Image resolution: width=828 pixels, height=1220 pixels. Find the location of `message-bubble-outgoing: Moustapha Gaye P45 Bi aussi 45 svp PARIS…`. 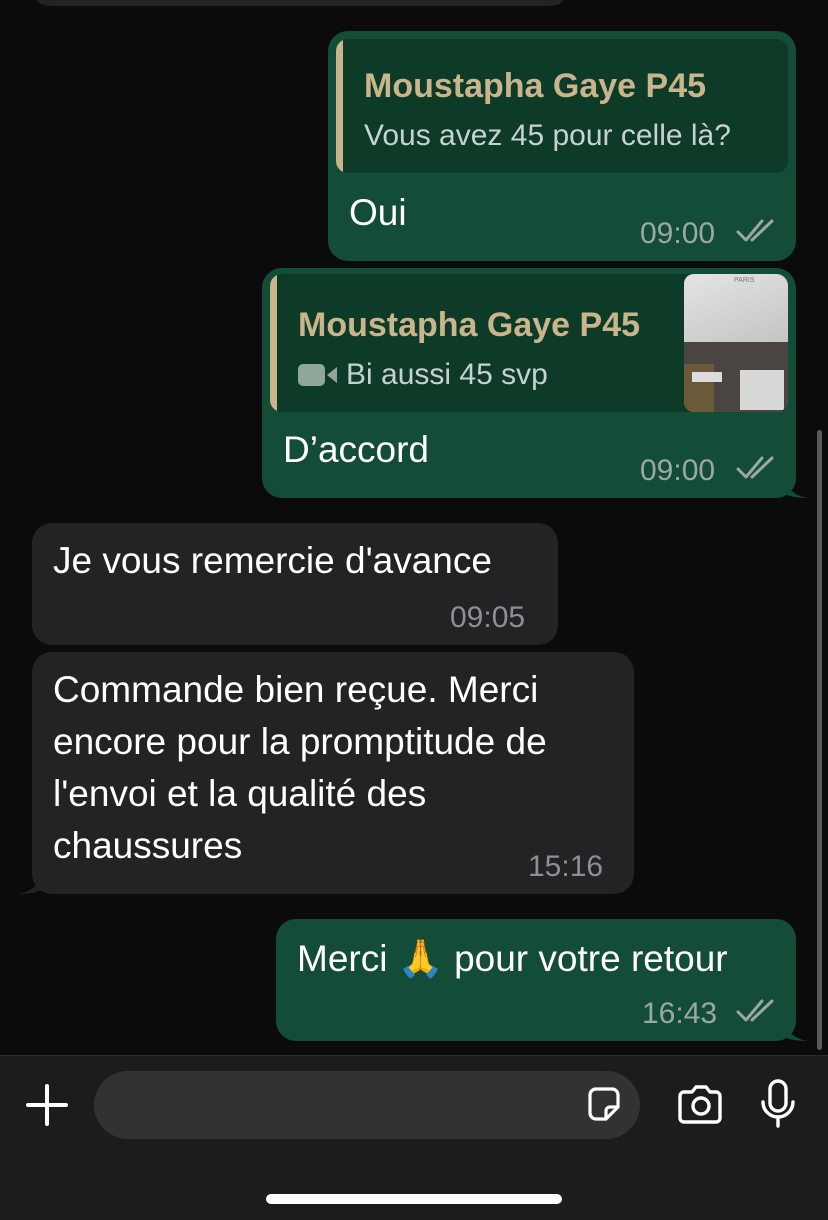

message-bubble-outgoing: Moustapha Gaye P45 Bi aussi 45 svp PARIS… is located at coordinates (529, 383).